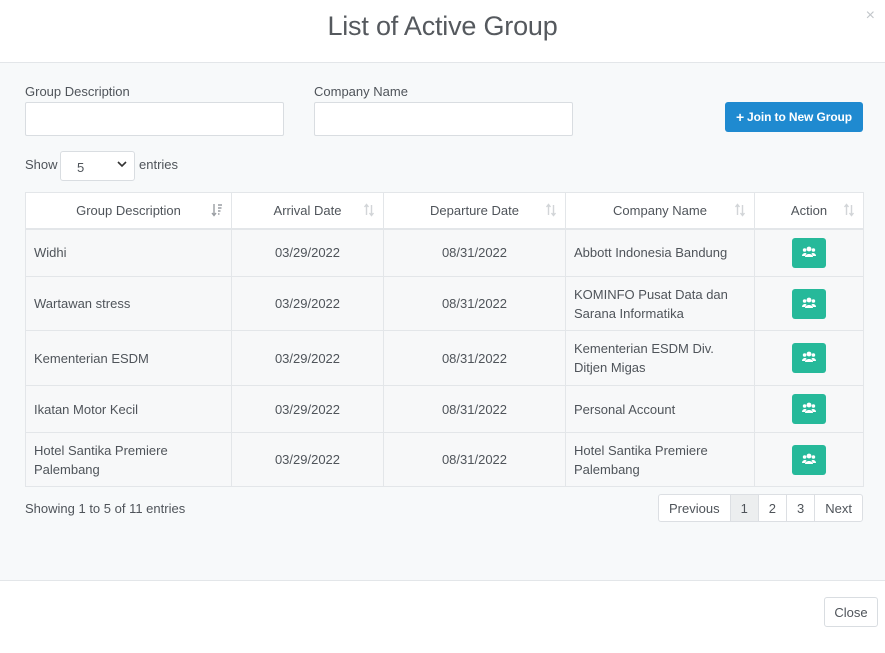 This screenshot has height=653, width=885. Describe the element at coordinates (128, 358) in the screenshot. I see `cell-group-description: Kementerian ESDM` at that location.